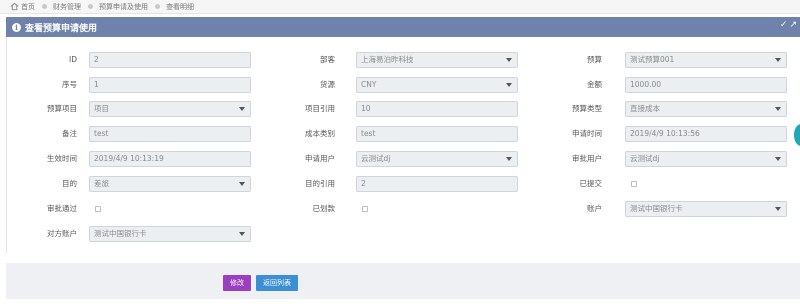 Image resolution: width=800 pixels, height=308 pixels. What do you see at coordinates (101, 133) in the screenshot?
I see `remark-value: test` at bounding box center [101, 133].